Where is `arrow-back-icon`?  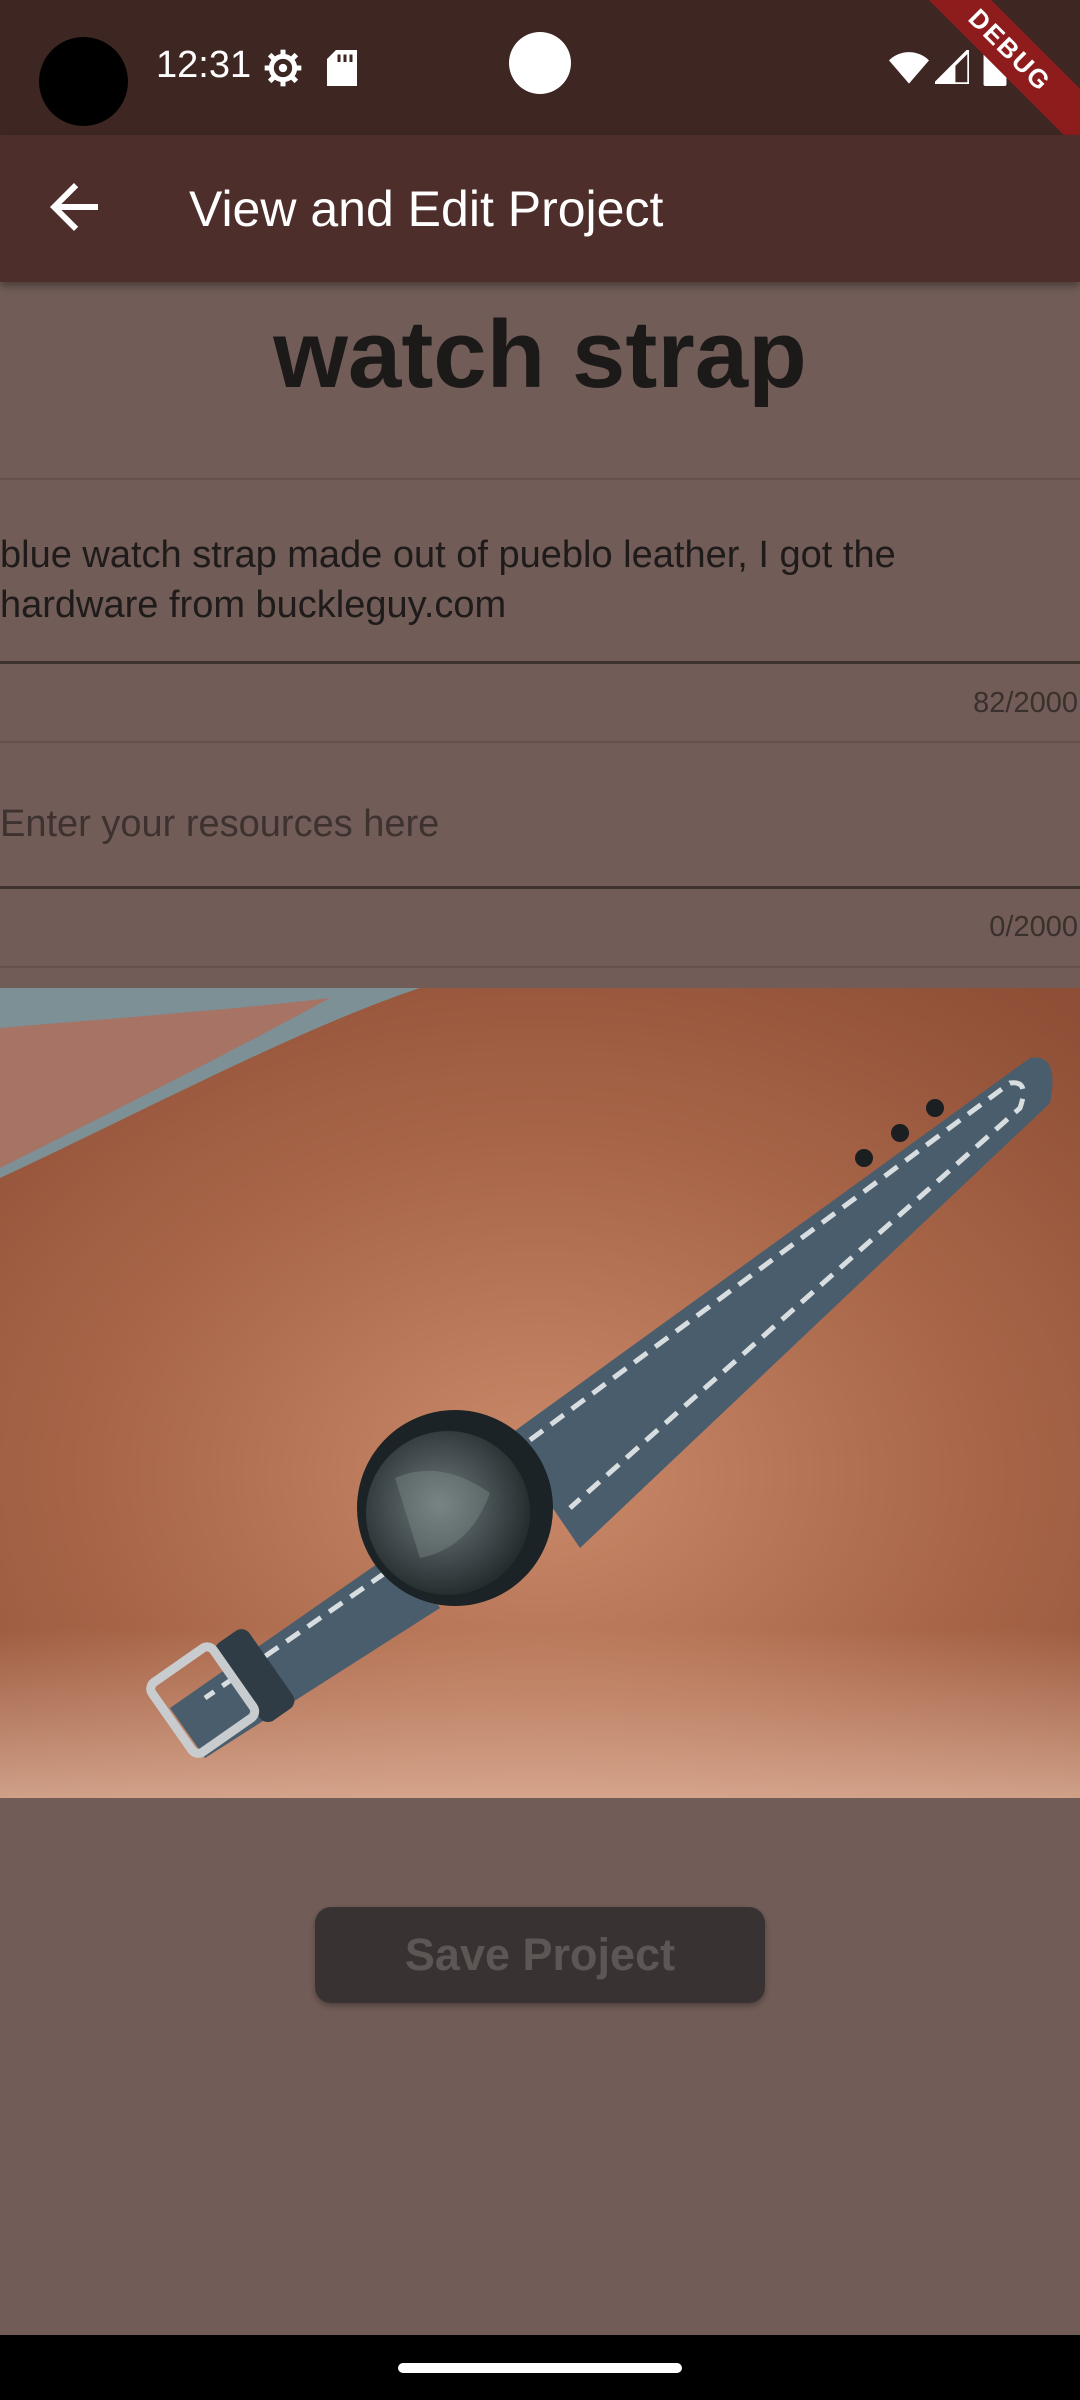 arrow-back-icon is located at coordinates (74, 207).